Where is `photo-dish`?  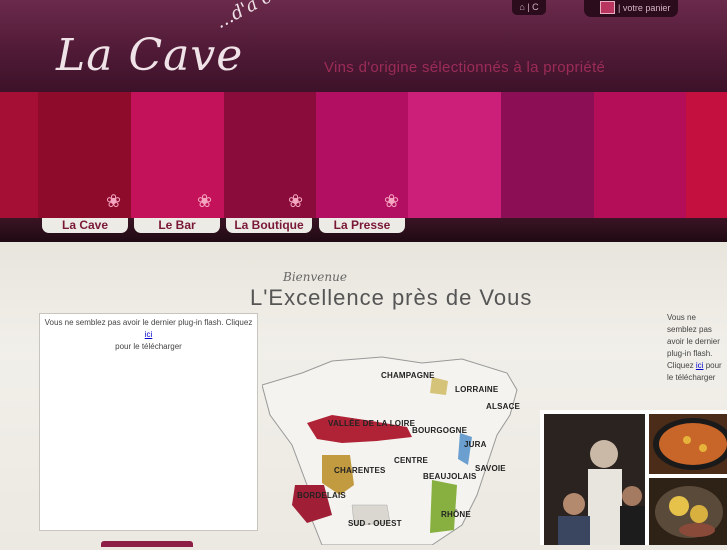
photo-dish is located at coordinates (688, 511).